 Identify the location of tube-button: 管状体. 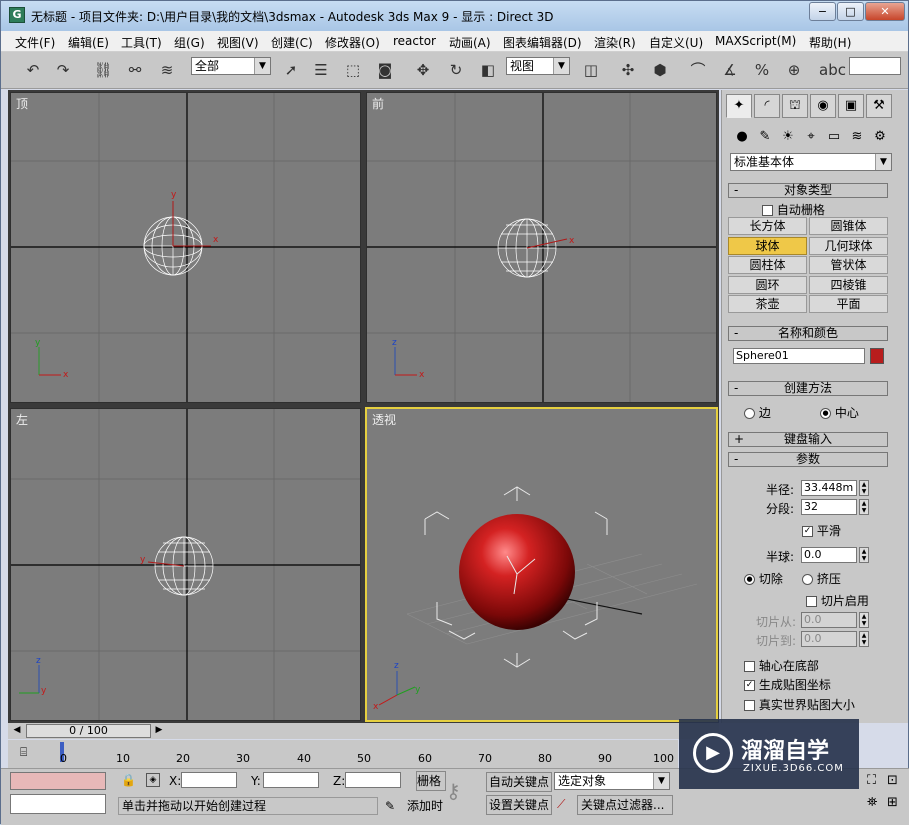
(848, 265).